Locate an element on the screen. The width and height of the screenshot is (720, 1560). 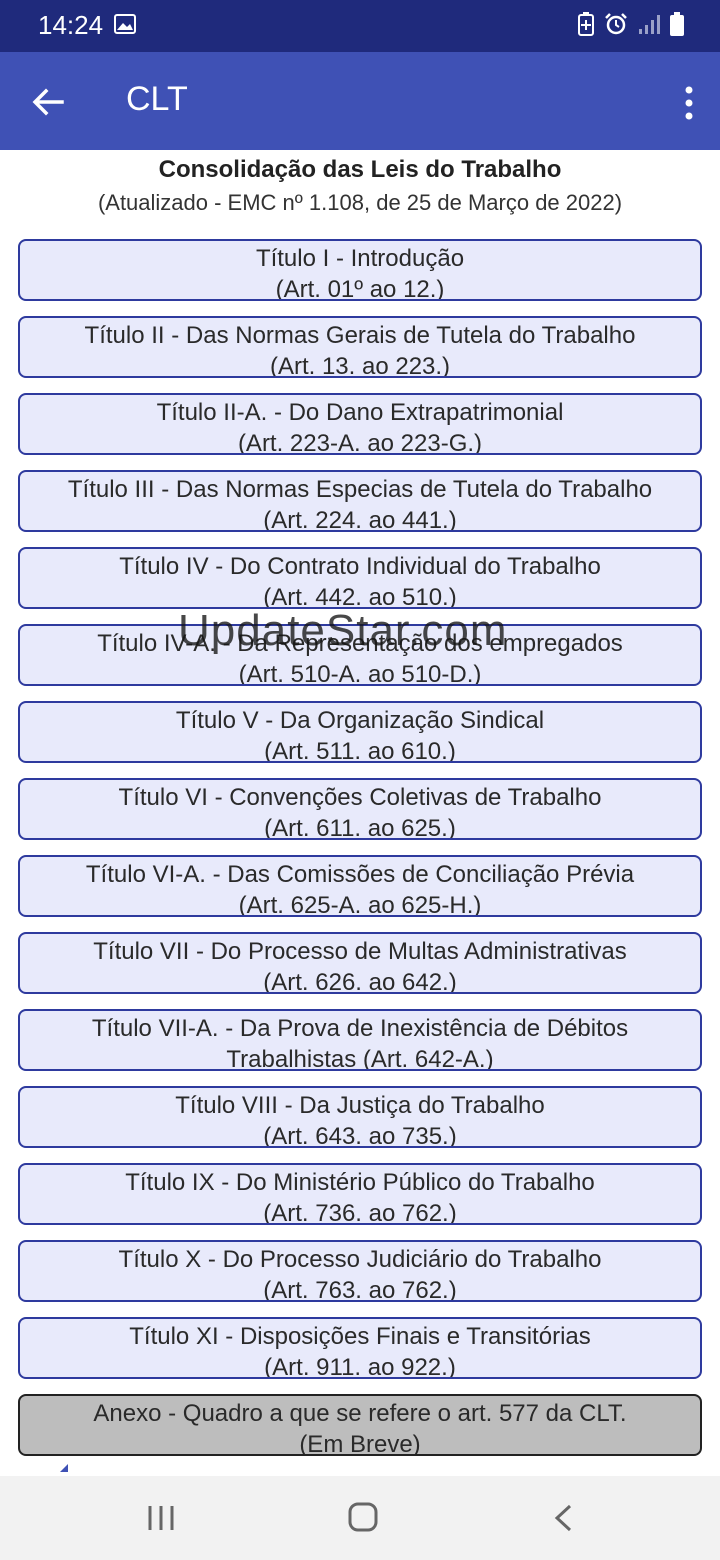
status-time: 14:24 is located at coordinates (71, 25).